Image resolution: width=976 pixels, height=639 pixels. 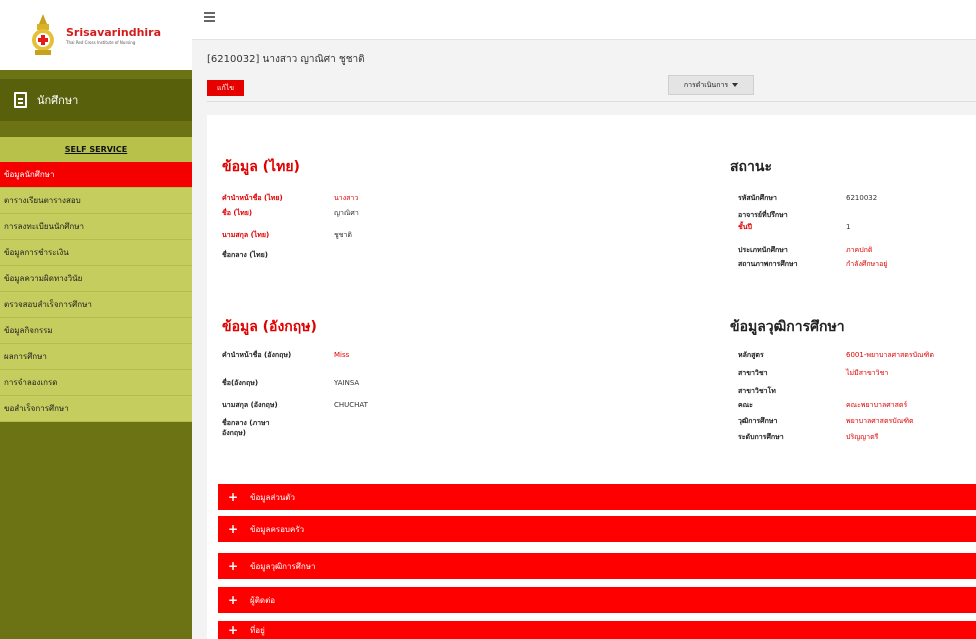 What do you see at coordinates (826, 421) in the screenshot?
I see `education-degree-row: วุฒิการศึกษา พยาบาลศาสตรบัณฑิต` at bounding box center [826, 421].